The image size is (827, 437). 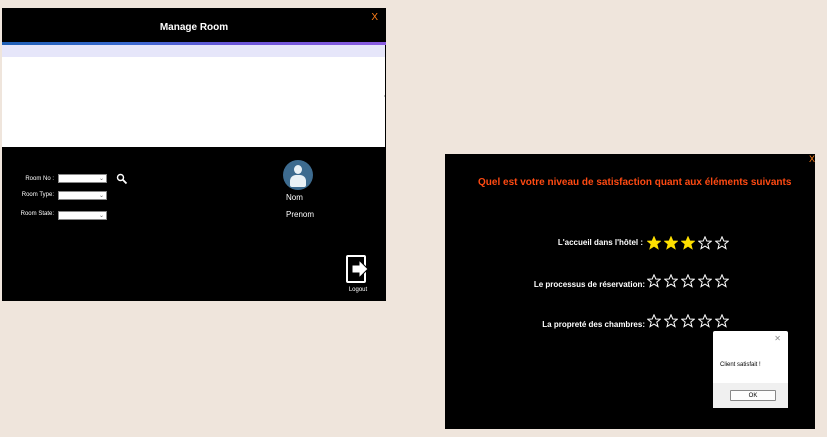 I want to click on search-icon, so click(x=122, y=178).